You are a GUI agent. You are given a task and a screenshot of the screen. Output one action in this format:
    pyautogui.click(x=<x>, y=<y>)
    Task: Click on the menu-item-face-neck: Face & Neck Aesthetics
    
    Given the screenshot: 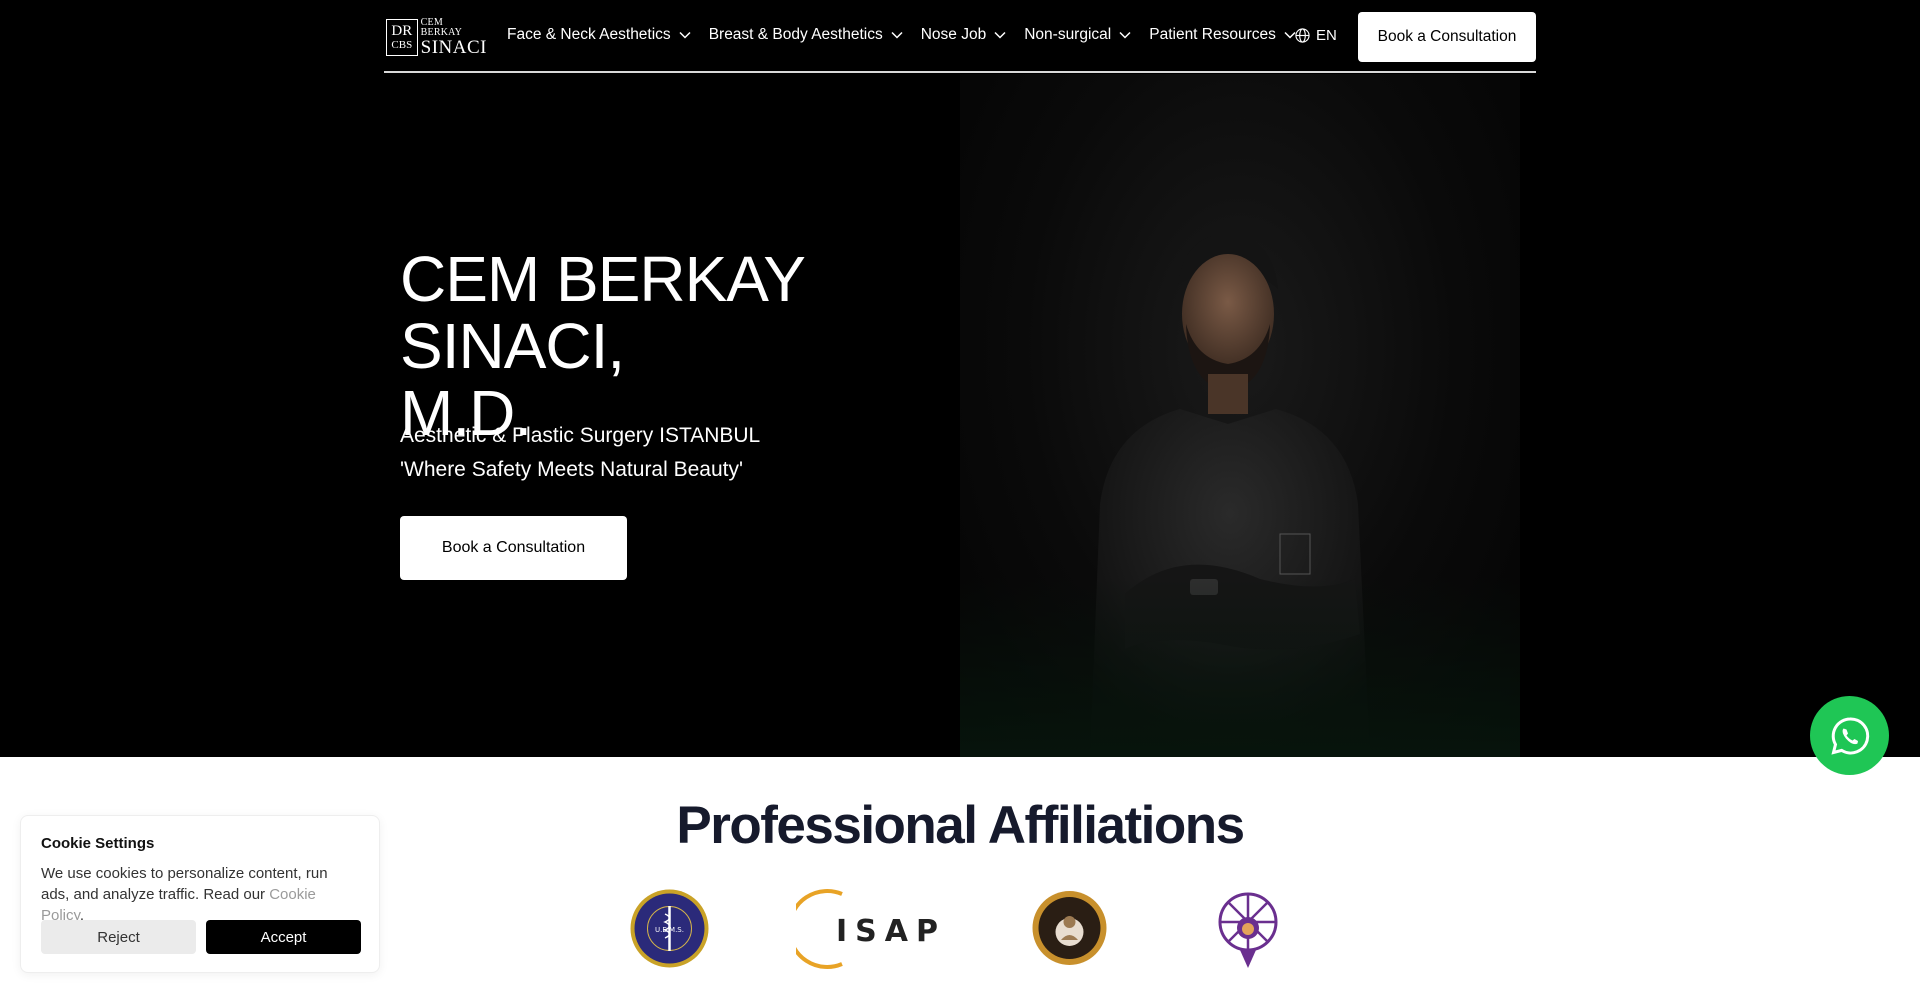 What is the action you would take?
    pyautogui.click(x=599, y=35)
    